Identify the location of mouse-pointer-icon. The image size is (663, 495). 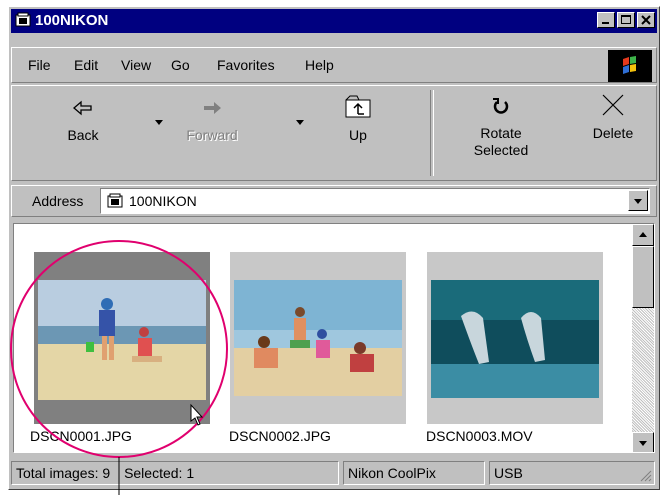
(197, 414).